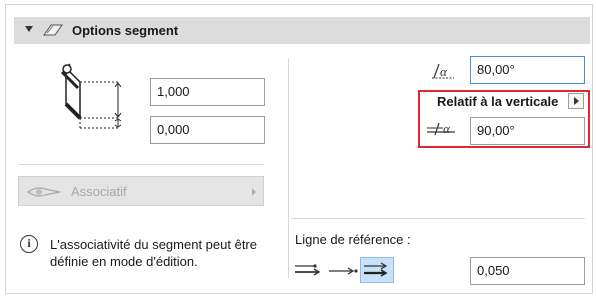  I want to click on height-input: 1,000, so click(207, 92).